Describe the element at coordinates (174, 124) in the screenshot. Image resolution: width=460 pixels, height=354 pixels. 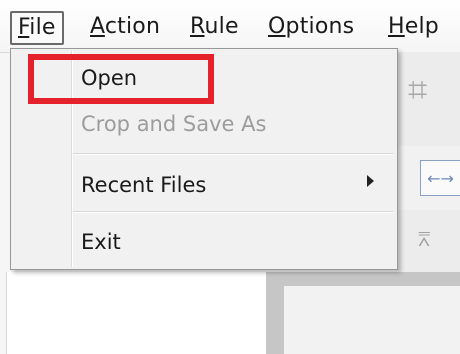
I see `menu-item-crop-and-save-as: Crop and Save As` at that location.